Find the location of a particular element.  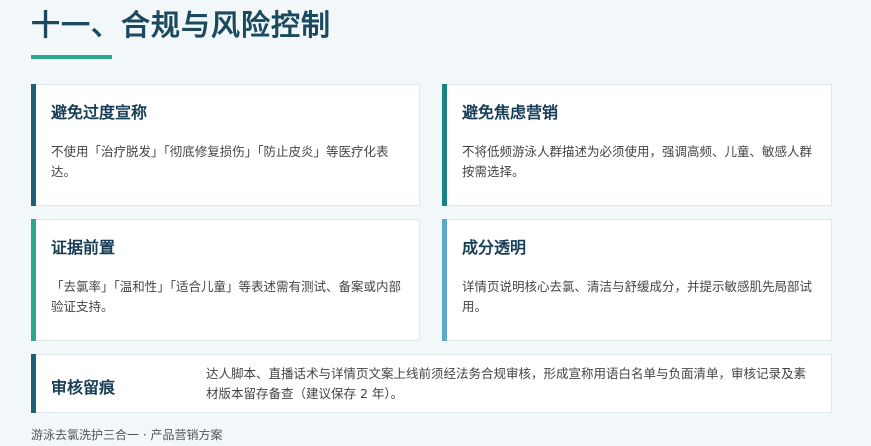

footer-caption: 游泳去氯洗护三合一 · 产品营销方案 is located at coordinates (127, 435).